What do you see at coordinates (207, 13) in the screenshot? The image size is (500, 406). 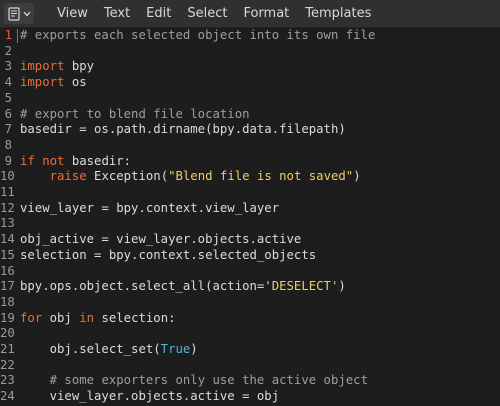 I see `menu-select: Select` at bounding box center [207, 13].